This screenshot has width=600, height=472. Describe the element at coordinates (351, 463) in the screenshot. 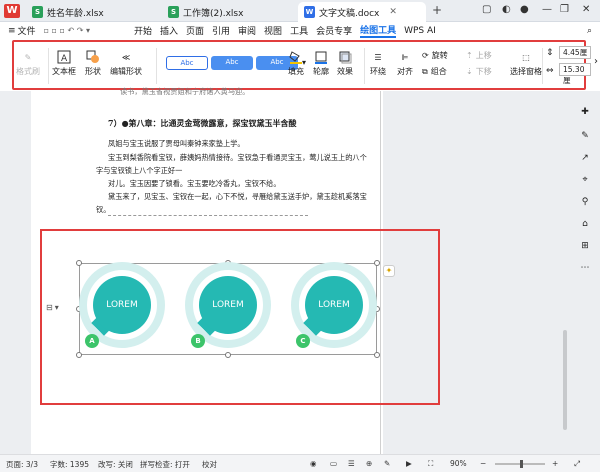

I see `list-view-icon: ☰` at that location.